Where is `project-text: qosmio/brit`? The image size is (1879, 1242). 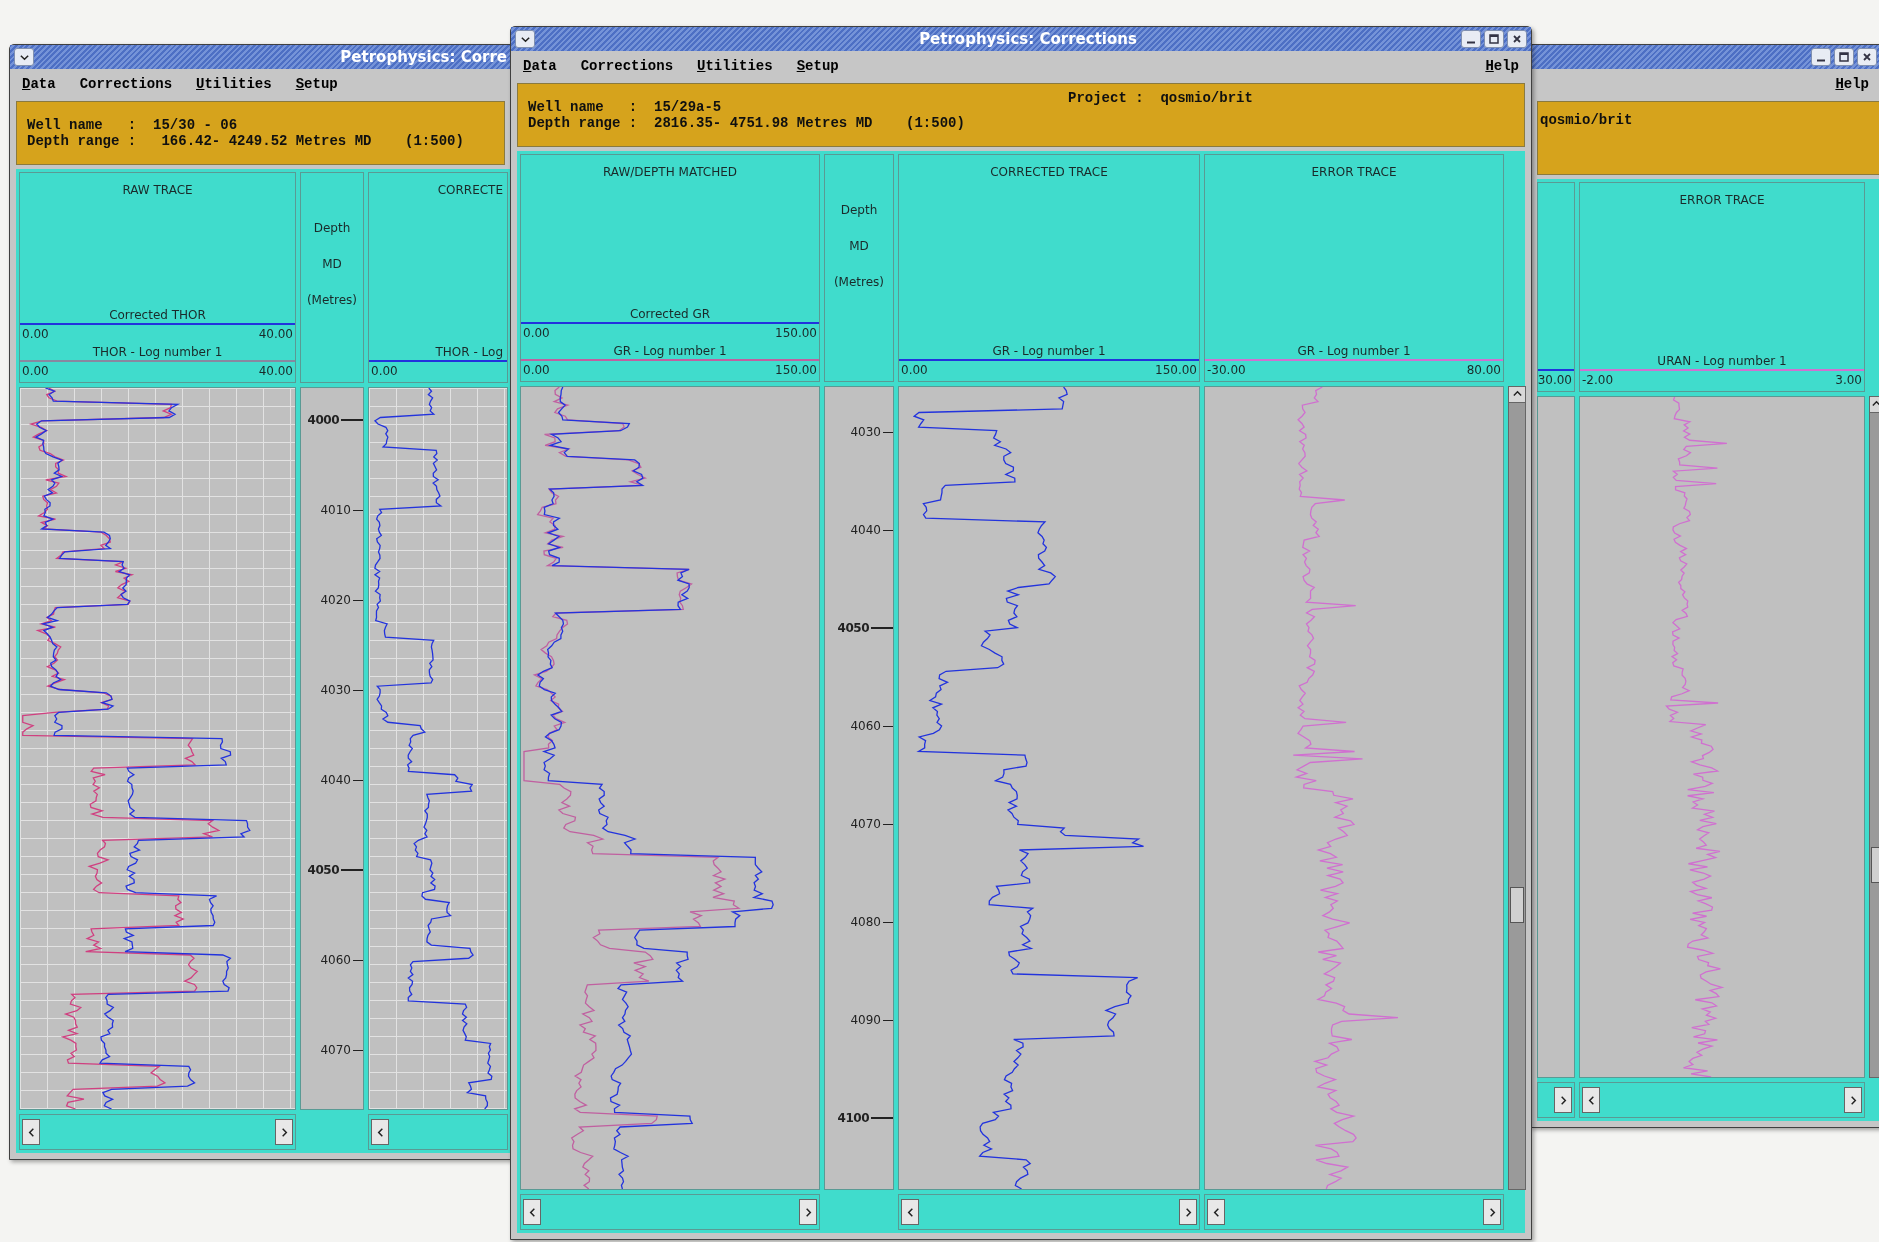 project-text: qosmio/brit is located at coordinates (1586, 120).